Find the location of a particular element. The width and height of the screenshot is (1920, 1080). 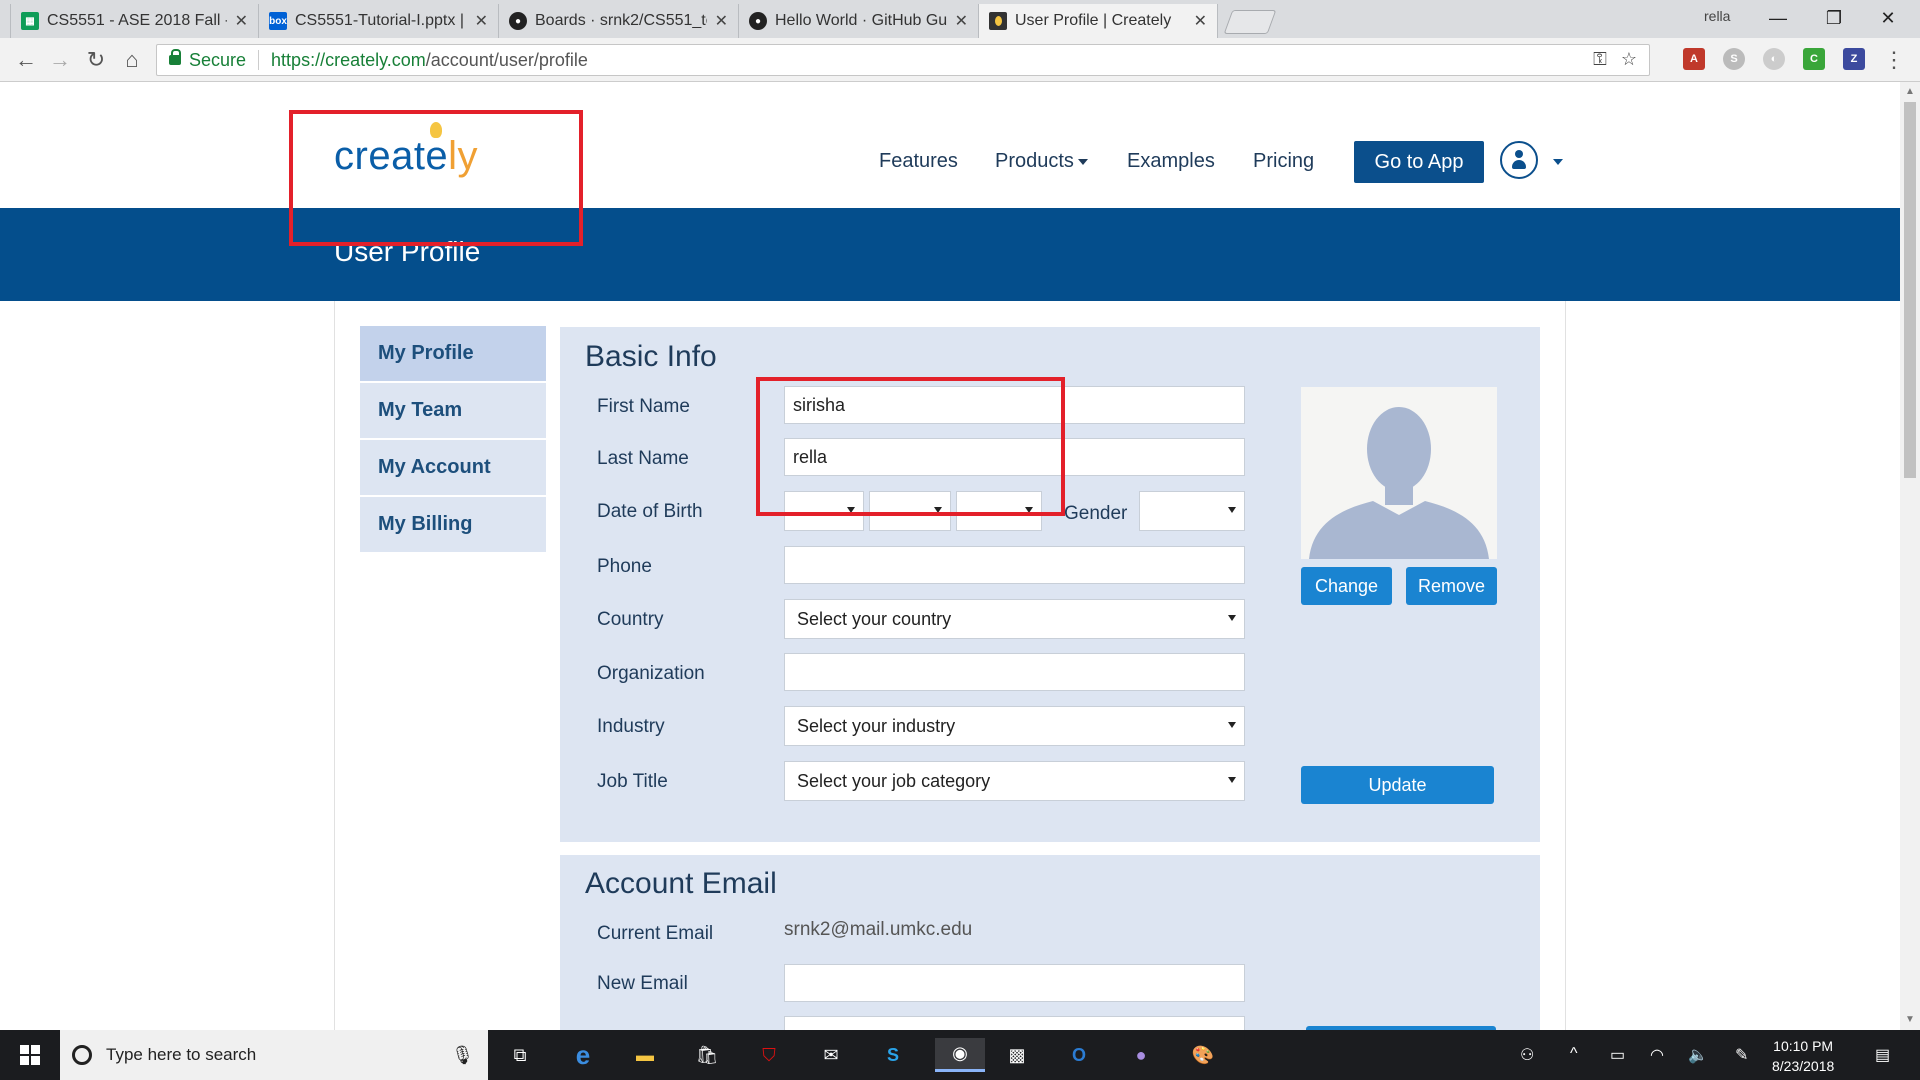

people-icon: ⚇ is located at coordinates (1527, 1055).